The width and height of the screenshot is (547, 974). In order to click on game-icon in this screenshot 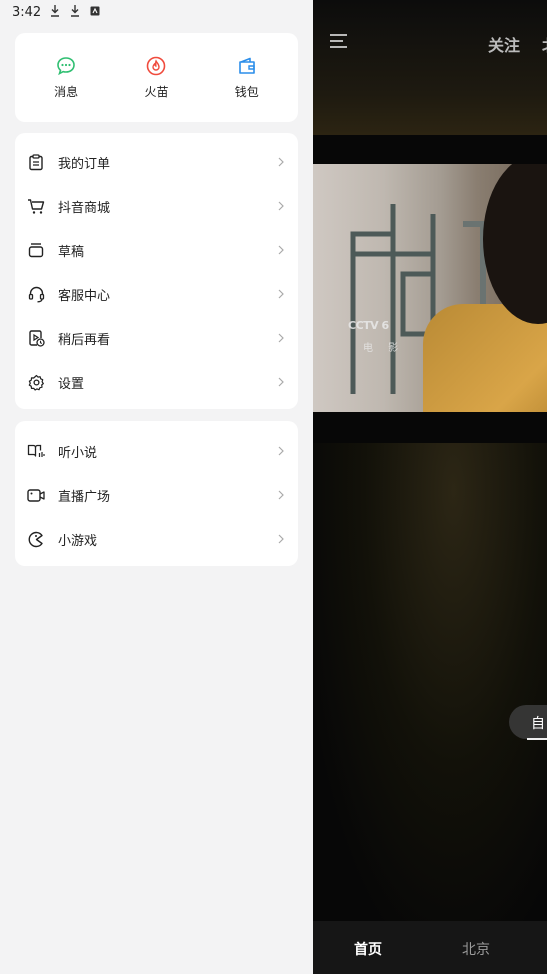, I will do `click(36, 539)`.